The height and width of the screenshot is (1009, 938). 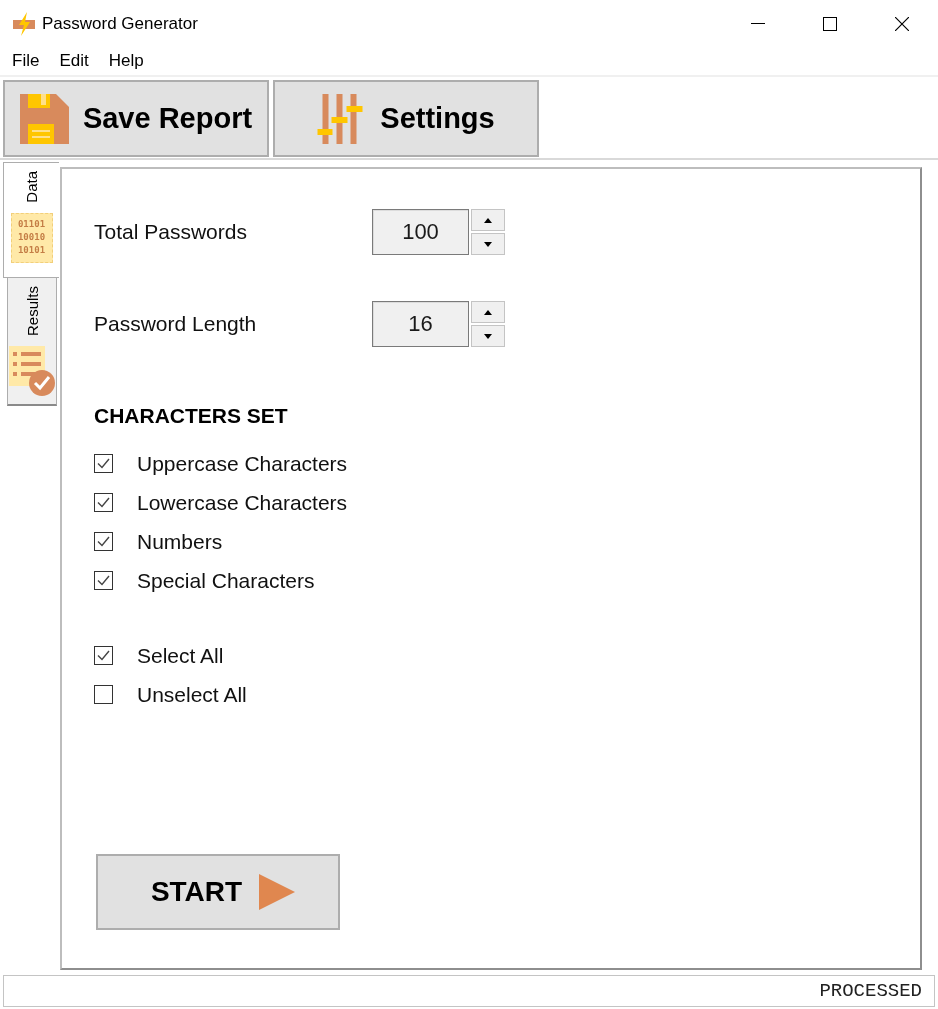 What do you see at coordinates (758, 23) in the screenshot?
I see `minimize-icon` at bounding box center [758, 23].